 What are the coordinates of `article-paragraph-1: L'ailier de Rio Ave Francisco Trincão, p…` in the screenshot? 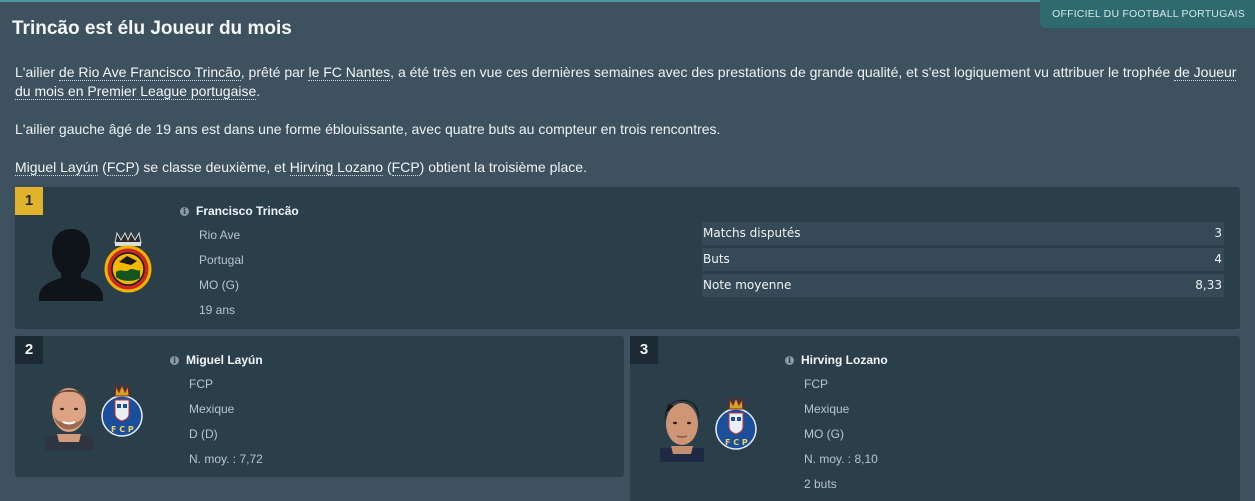 It's located at (627, 82).